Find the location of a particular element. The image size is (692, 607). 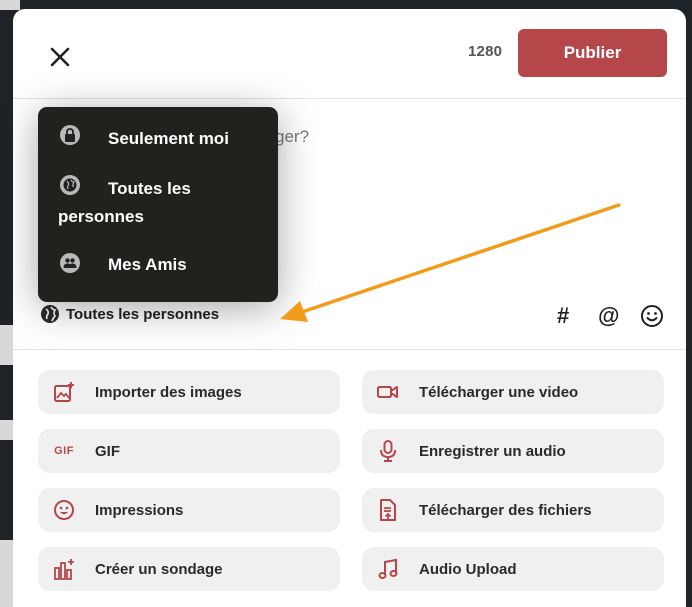

impressions-button: Impressions is located at coordinates (189, 510).